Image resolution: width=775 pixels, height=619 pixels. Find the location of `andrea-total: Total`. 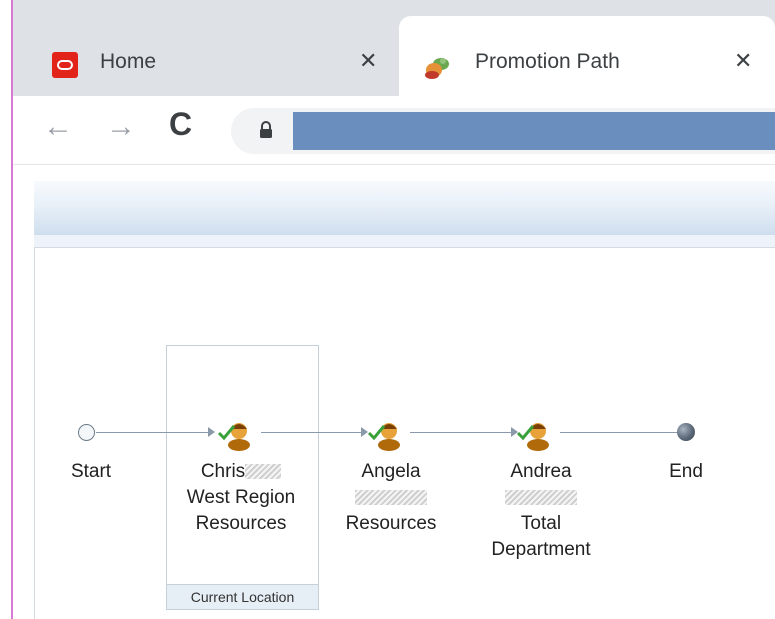

andrea-total: Total is located at coordinates (541, 523).